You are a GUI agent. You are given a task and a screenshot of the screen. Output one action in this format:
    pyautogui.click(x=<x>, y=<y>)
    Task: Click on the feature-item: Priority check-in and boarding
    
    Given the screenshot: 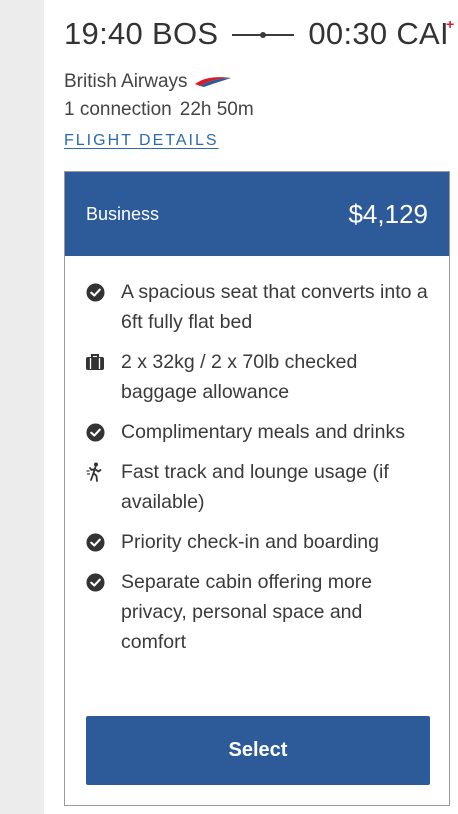 What is the action you would take?
    pyautogui.click(x=257, y=542)
    